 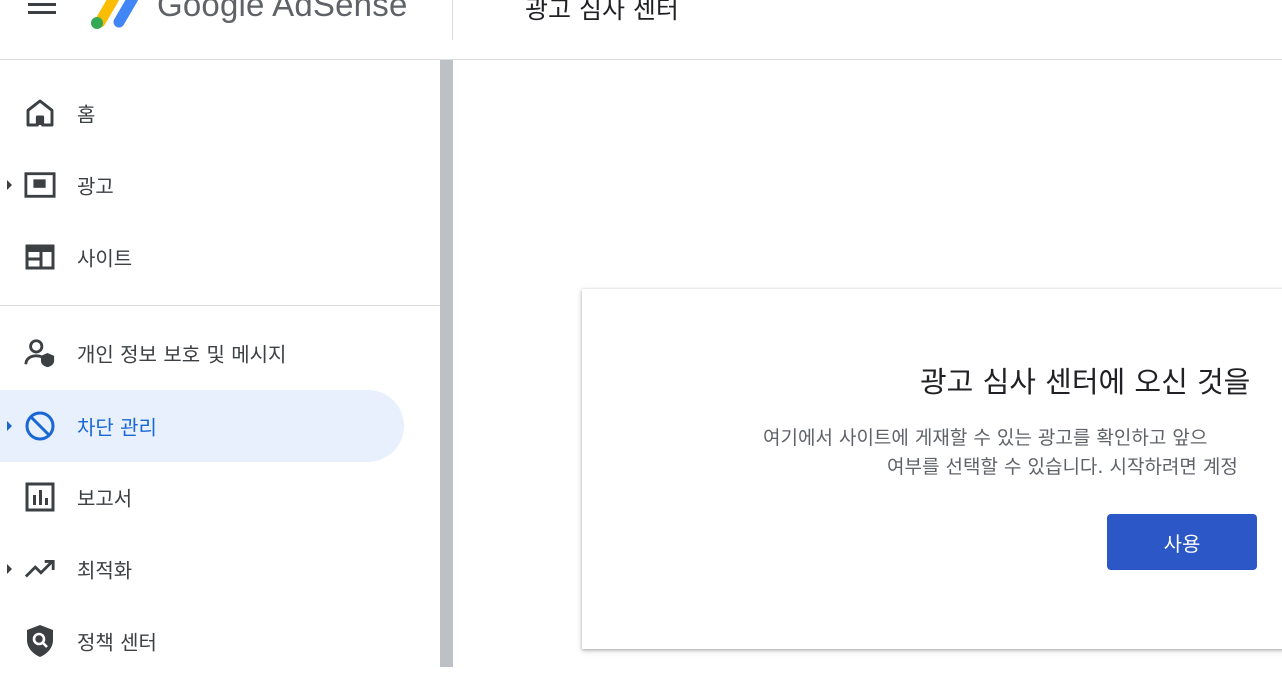 I want to click on sidebar-item-label: 광고, so click(x=95, y=186).